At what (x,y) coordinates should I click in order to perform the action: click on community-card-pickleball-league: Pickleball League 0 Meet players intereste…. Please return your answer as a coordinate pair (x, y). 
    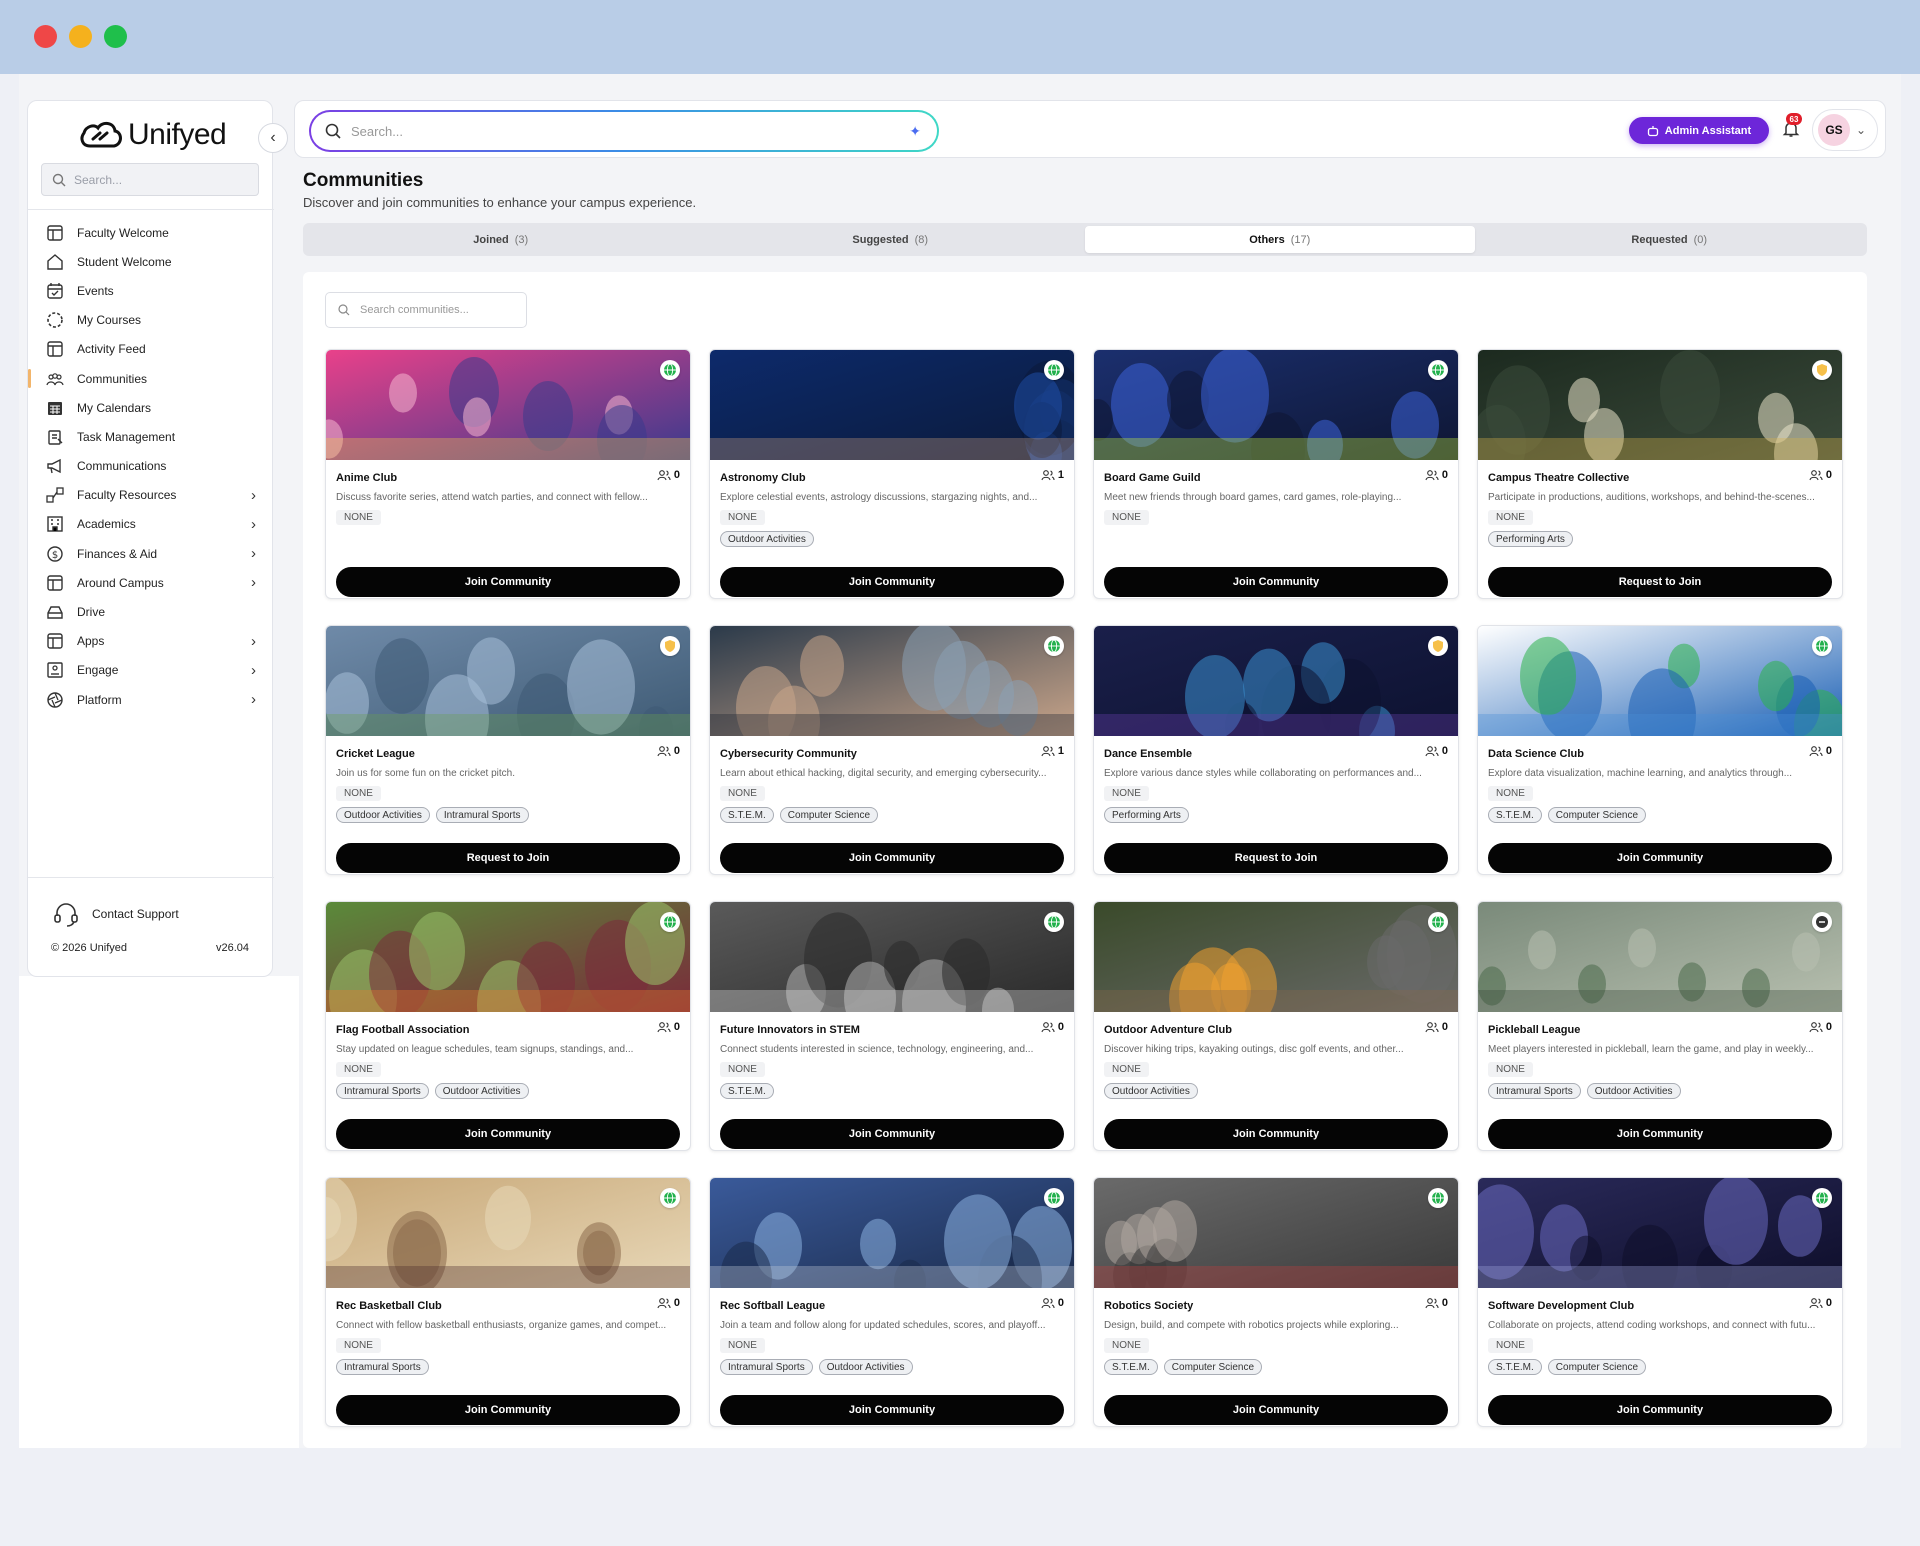
    Looking at the image, I should click on (1660, 1026).